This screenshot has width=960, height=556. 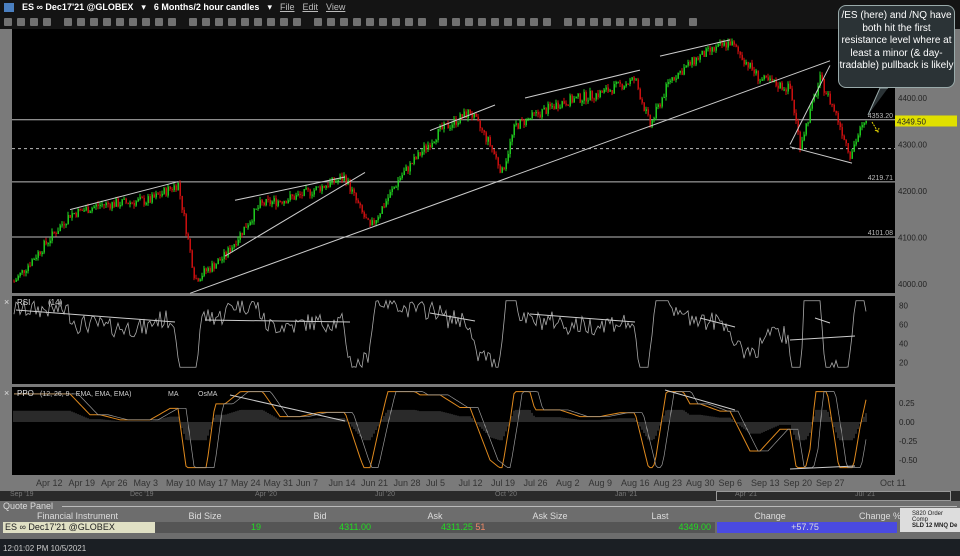 I want to click on ppo-panel, so click(x=453, y=431).